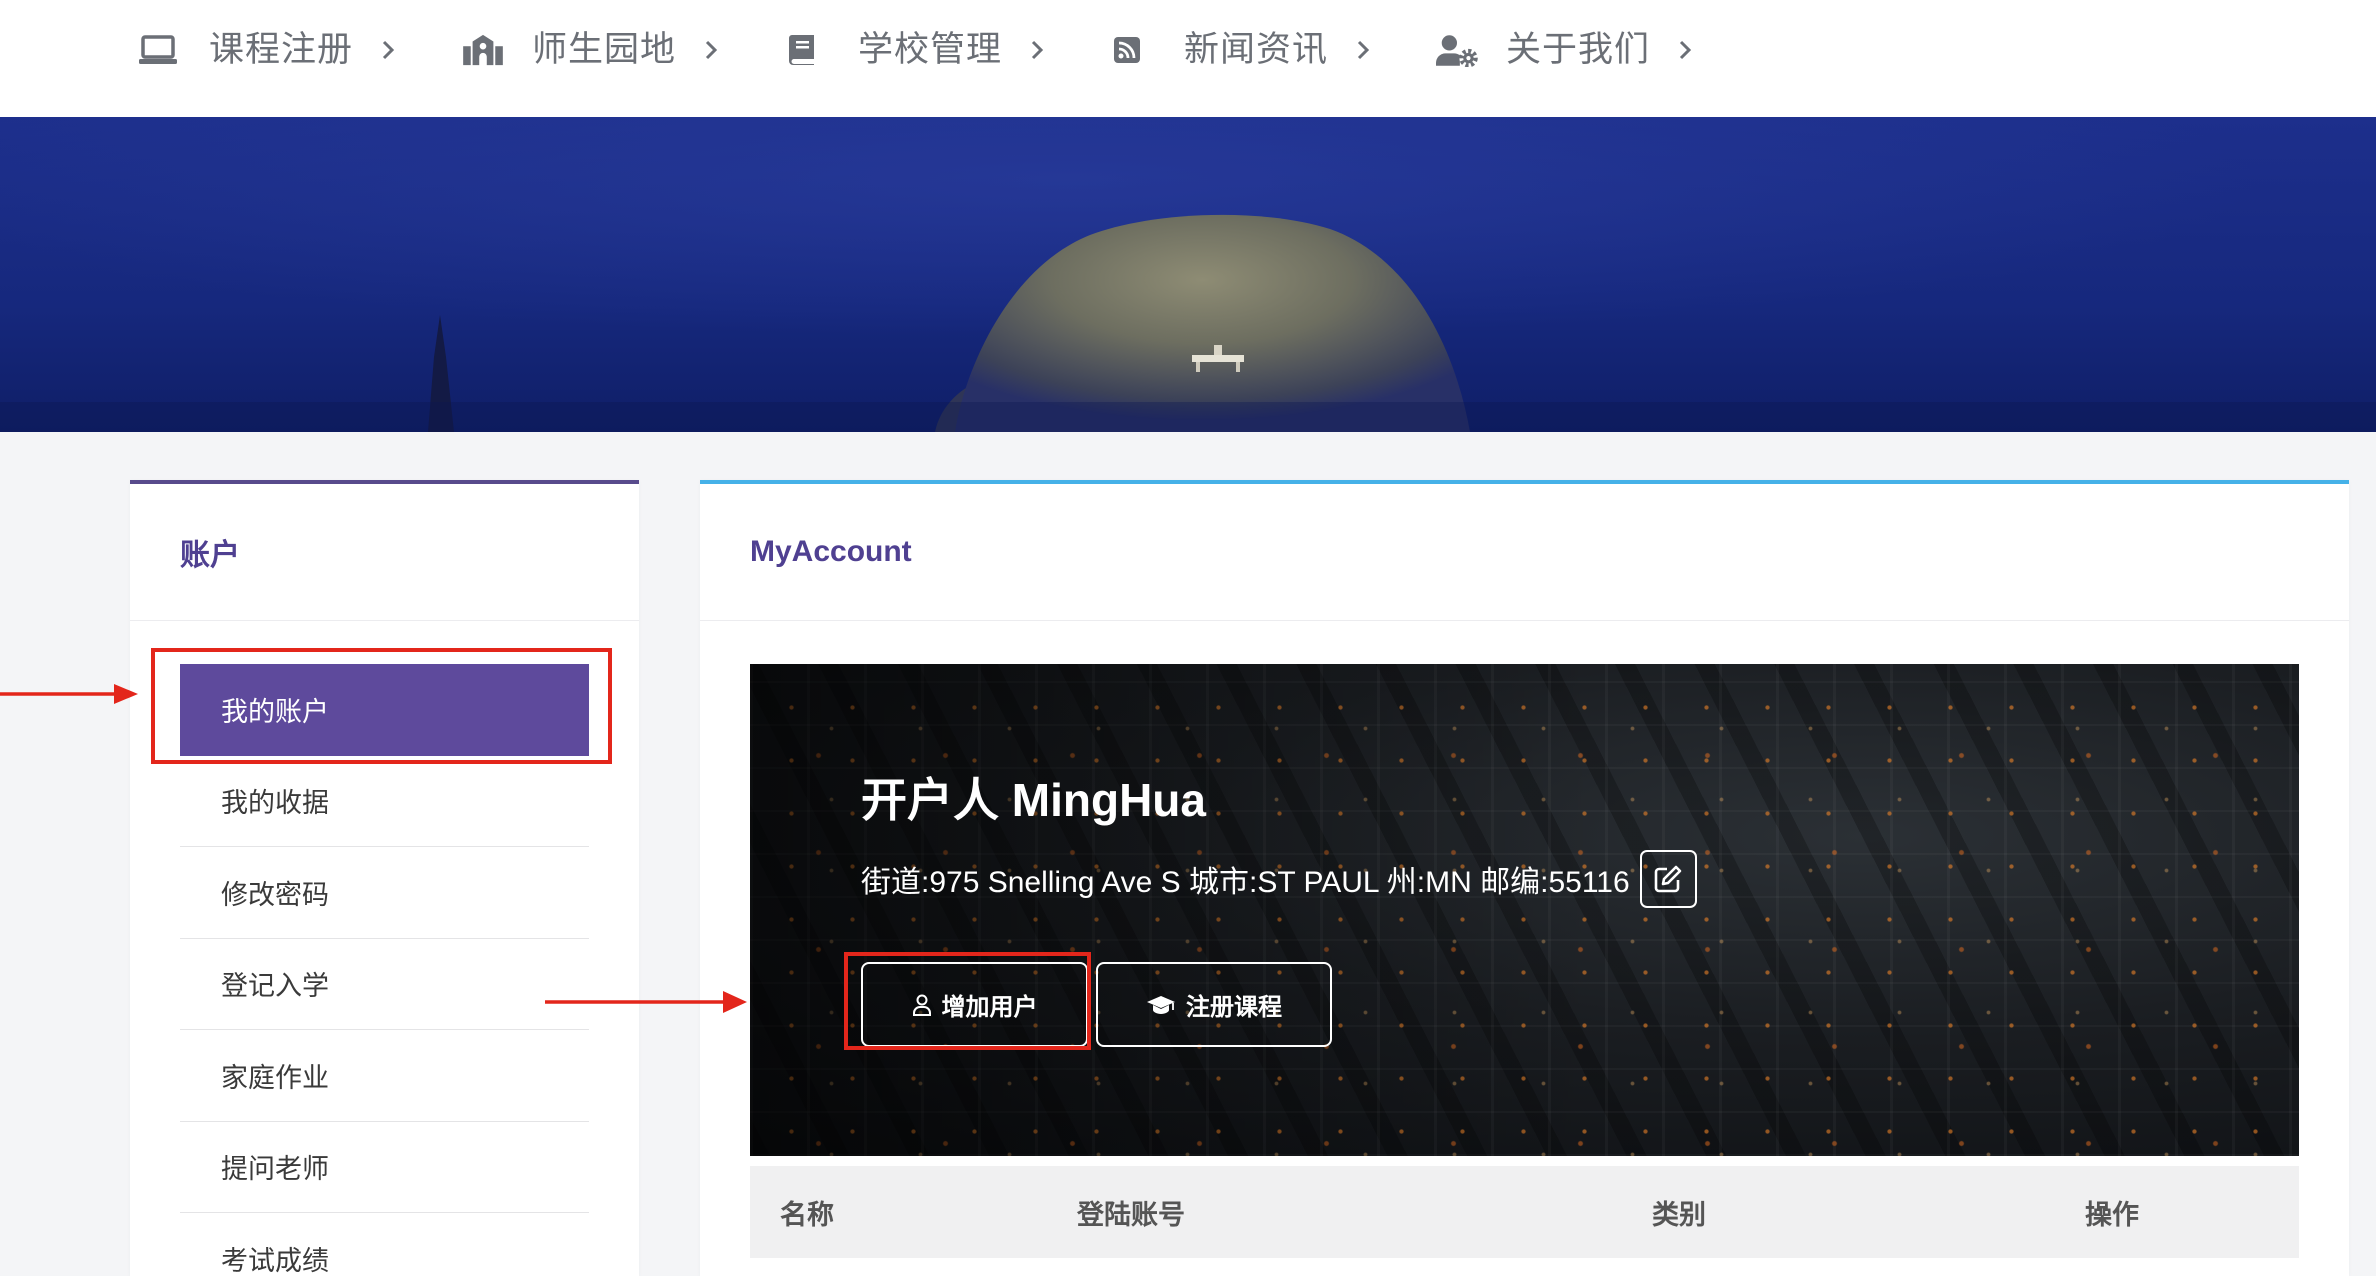 Image resolution: width=2376 pixels, height=1276 pixels. What do you see at coordinates (160, 50) in the screenshot?
I see `laptop-icon` at bounding box center [160, 50].